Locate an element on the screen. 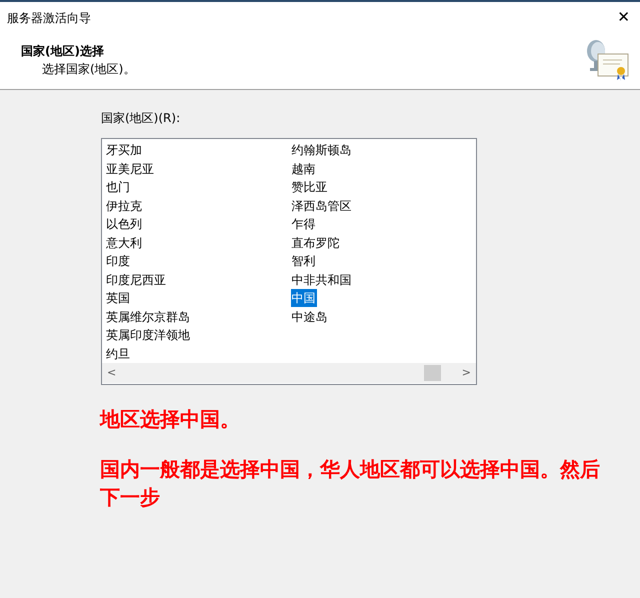 This screenshot has width=640, height=598. annotation-text: 国内一般都是选择中国，华人地区都可以选择中国。然后下一步 is located at coordinates (350, 483).